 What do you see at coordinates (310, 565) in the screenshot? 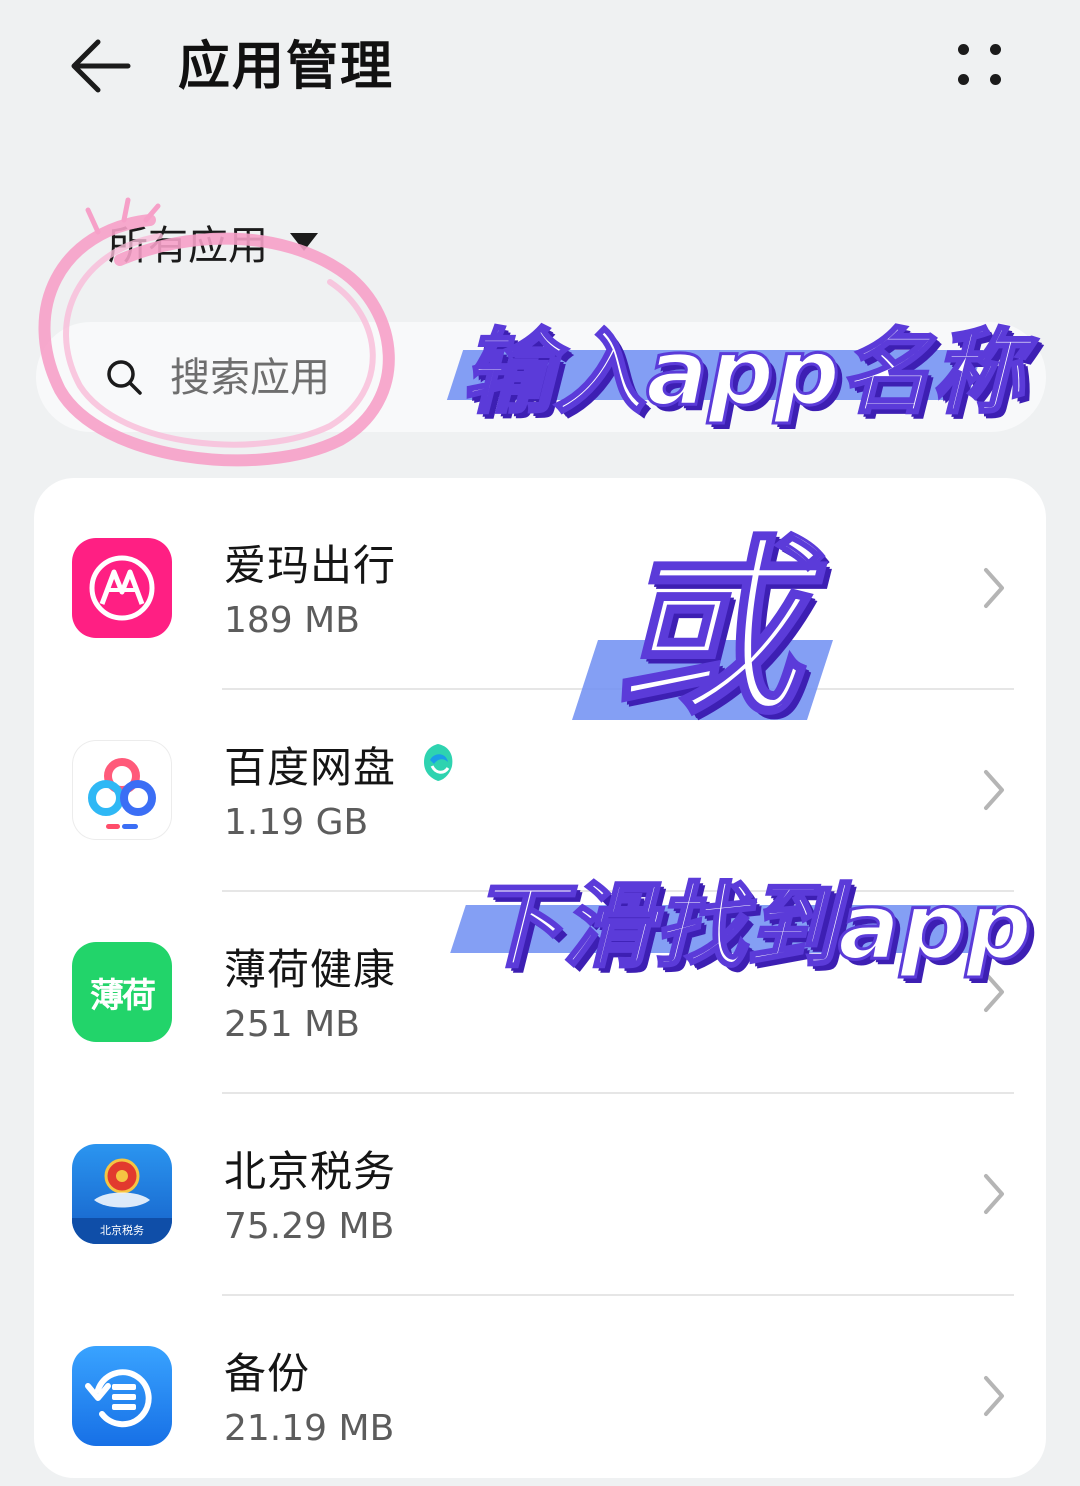
I see `app-name: 爱玛出行` at bounding box center [310, 565].